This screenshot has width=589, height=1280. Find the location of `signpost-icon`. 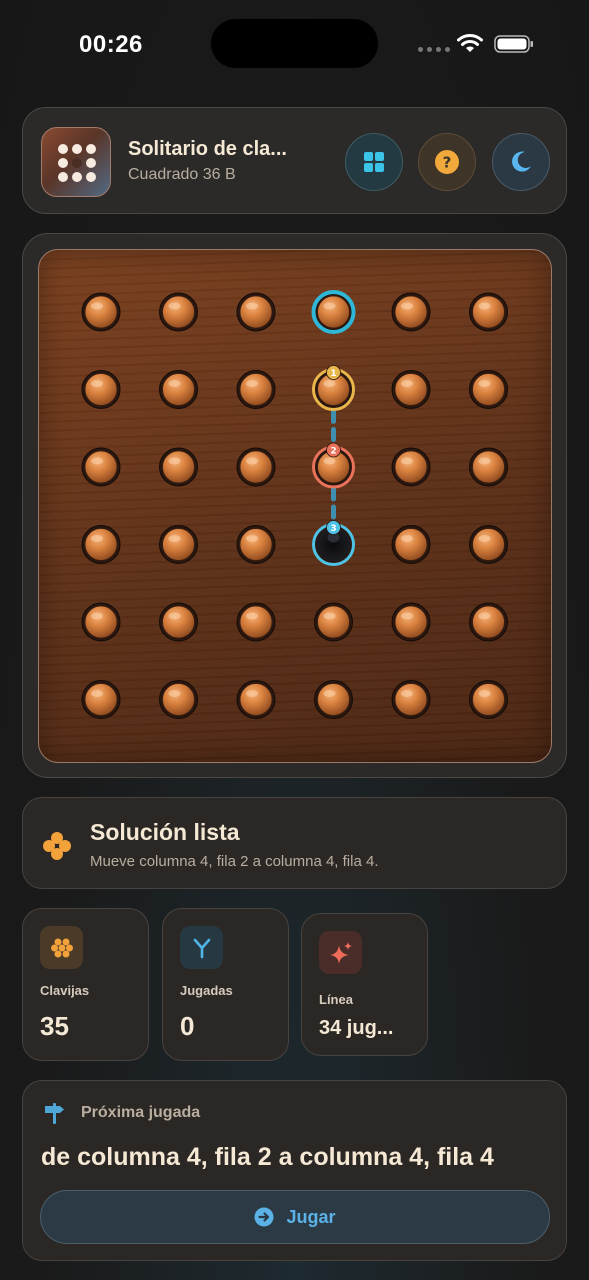

signpost-icon is located at coordinates (54, 1113).